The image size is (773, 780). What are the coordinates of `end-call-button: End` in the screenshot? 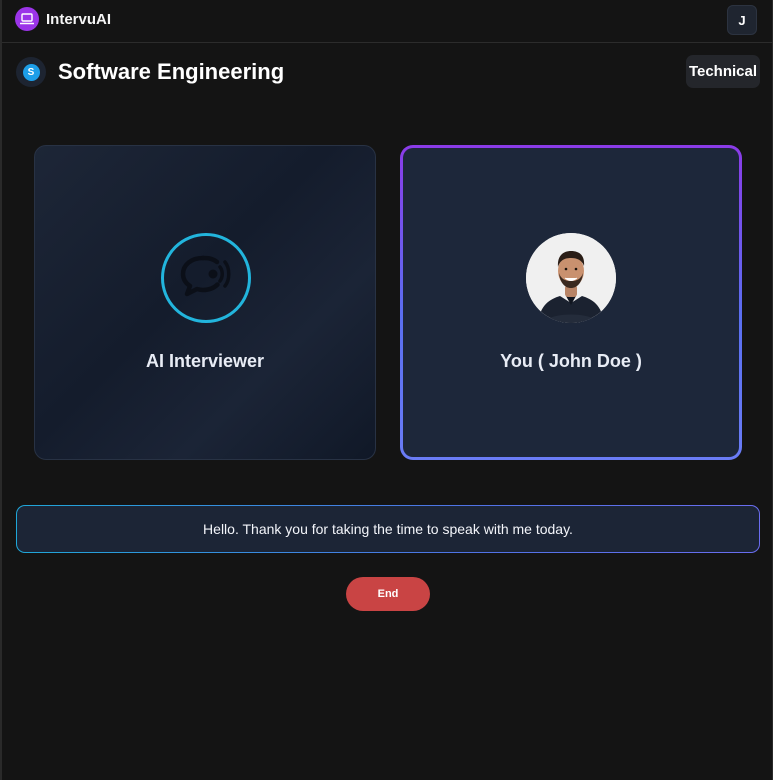 It's located at (388, 594).